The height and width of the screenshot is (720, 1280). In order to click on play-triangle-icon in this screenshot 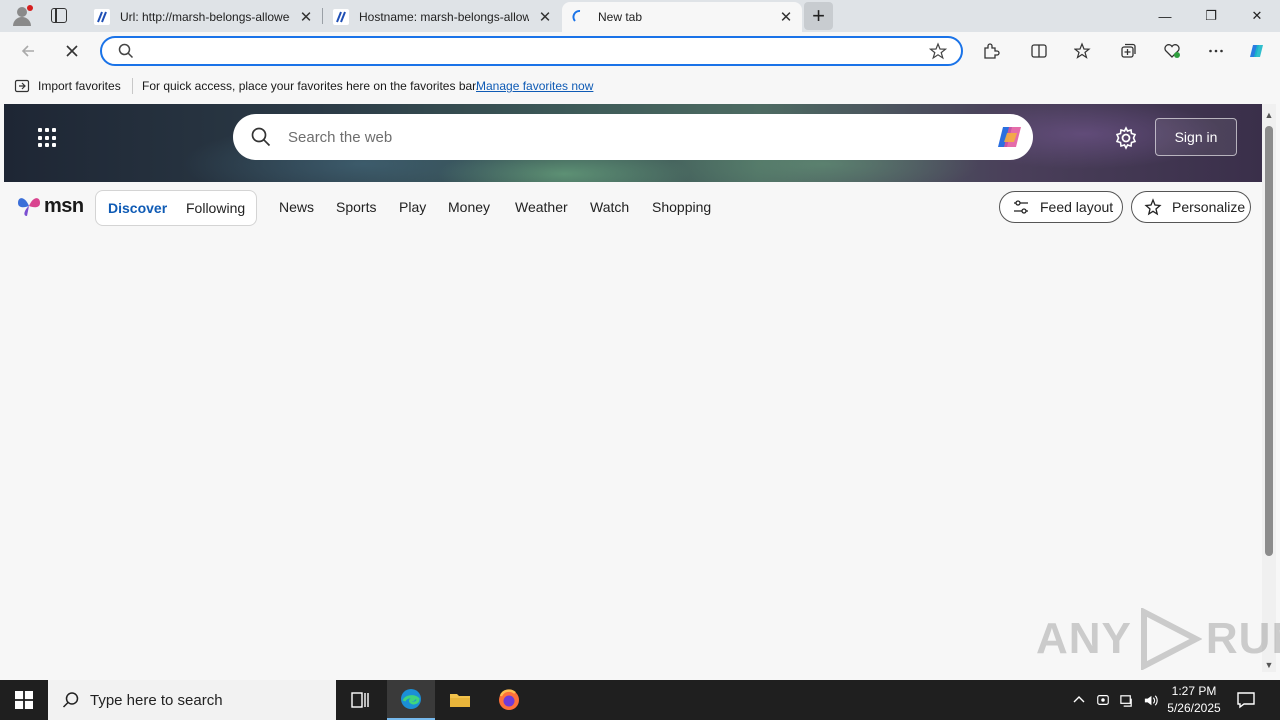, I will do `click(1171, 639)`.